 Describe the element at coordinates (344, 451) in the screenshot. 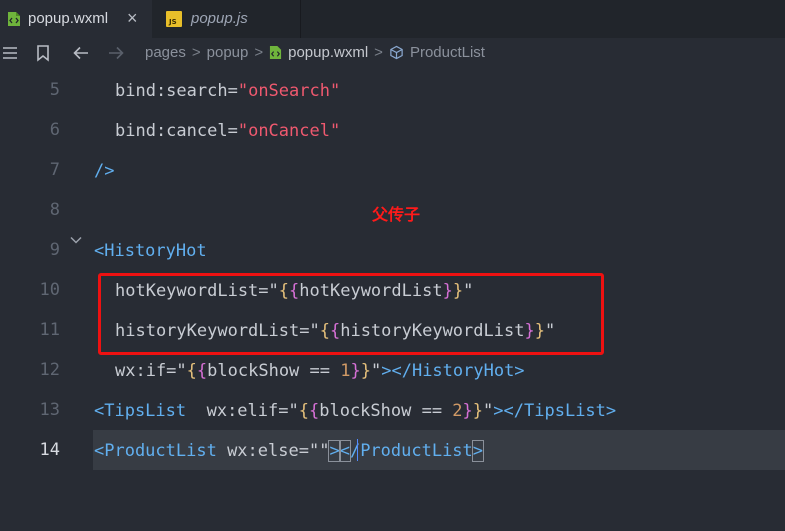

I see `bracket-match: <` at that location.